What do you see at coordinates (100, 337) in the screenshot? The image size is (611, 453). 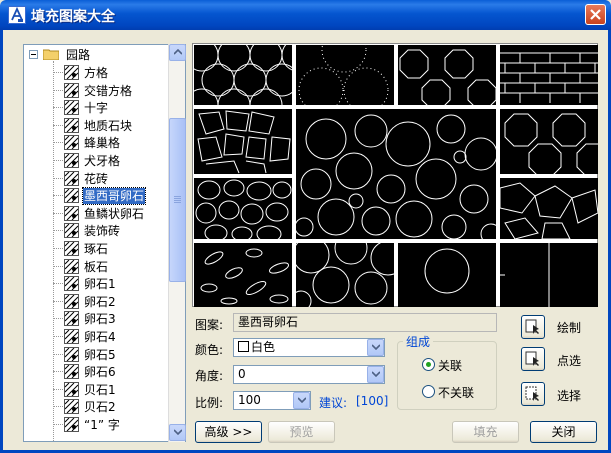 I see `tree-item-label: 卵石4` at bounding box center [100, 337].